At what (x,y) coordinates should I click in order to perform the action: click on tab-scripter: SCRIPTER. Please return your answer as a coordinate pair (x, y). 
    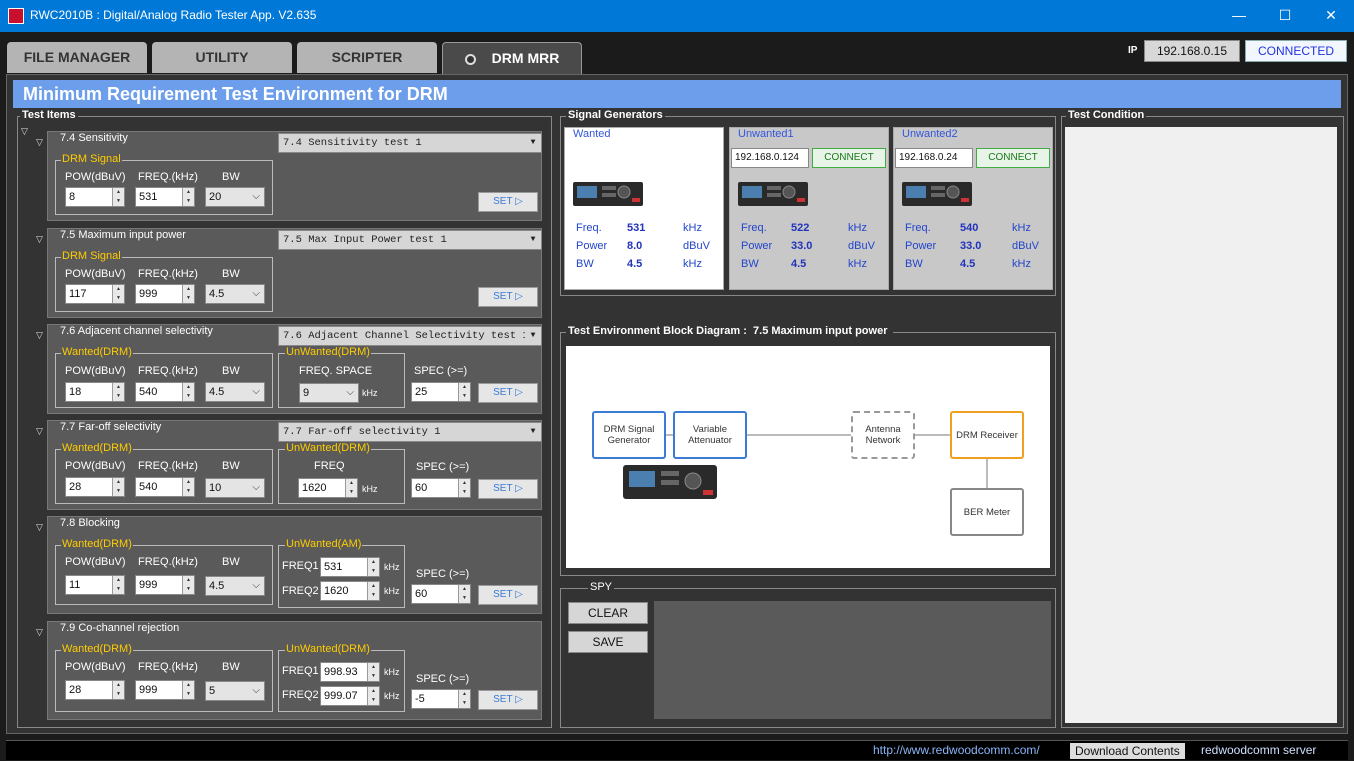
    Looking at the image, I should click on (367, 57).